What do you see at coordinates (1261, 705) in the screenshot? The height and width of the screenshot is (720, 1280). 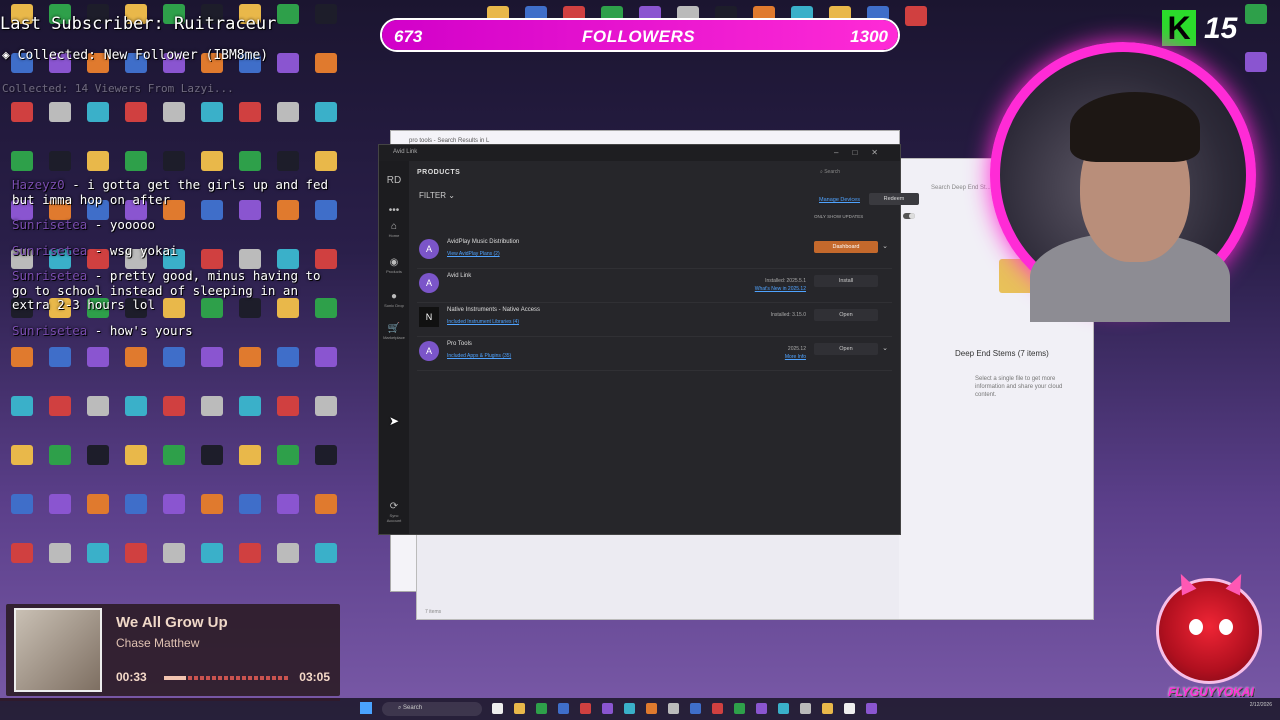 I see `system-tray: 2/12/2026` at bounding box center [1261, 705].